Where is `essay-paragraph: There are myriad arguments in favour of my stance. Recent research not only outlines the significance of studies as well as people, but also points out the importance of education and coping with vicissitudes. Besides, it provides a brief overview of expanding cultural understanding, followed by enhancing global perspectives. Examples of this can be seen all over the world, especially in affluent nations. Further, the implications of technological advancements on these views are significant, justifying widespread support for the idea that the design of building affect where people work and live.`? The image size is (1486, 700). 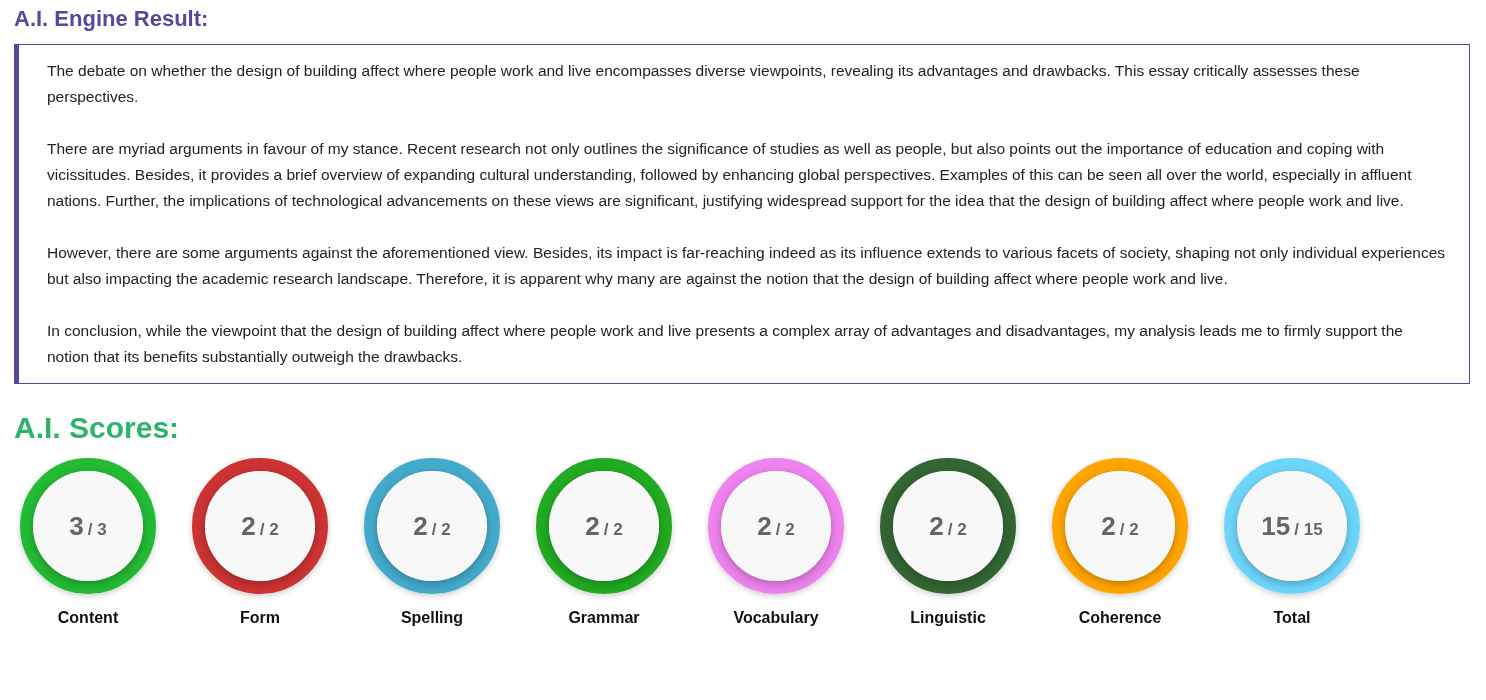 essay-paragraph: There are myriad arguments in favour of my stance. Recent research not only outlines the significance of studies as well as people, but also points out the importance of education and coping with vicissitudes. Besides, it provides a brief overview of expanding cultural understanding, followed by enhancing global perspectives. Examples of this can be seen all over the world, especially in affluent nations. Further, the implications of technological advancements on these views are significant, justifying widespread support for the idea that the design of building affect where people work and live. is located at coordinates (730, 175).